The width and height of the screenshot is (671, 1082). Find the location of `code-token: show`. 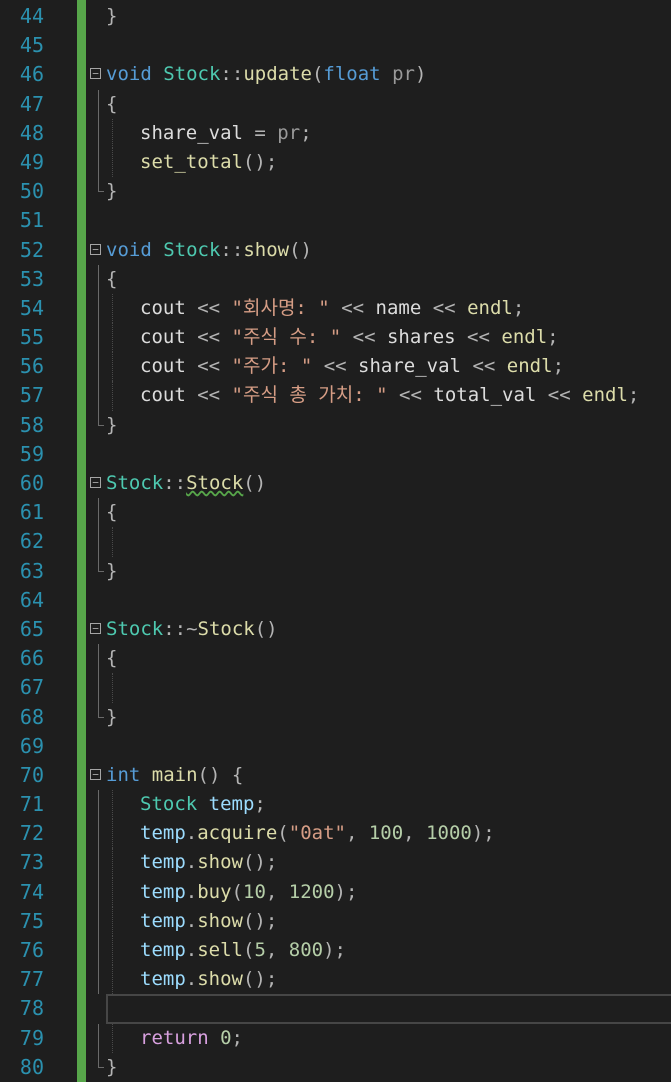

code-token: show is located at coordinates (220, 862).